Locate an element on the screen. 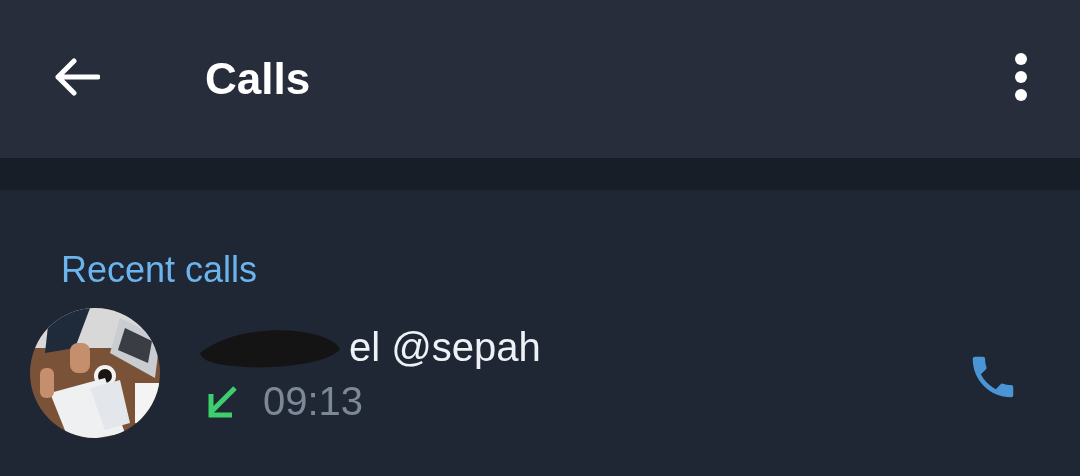  screen-title: Calls is located at coordinates (258, 79).